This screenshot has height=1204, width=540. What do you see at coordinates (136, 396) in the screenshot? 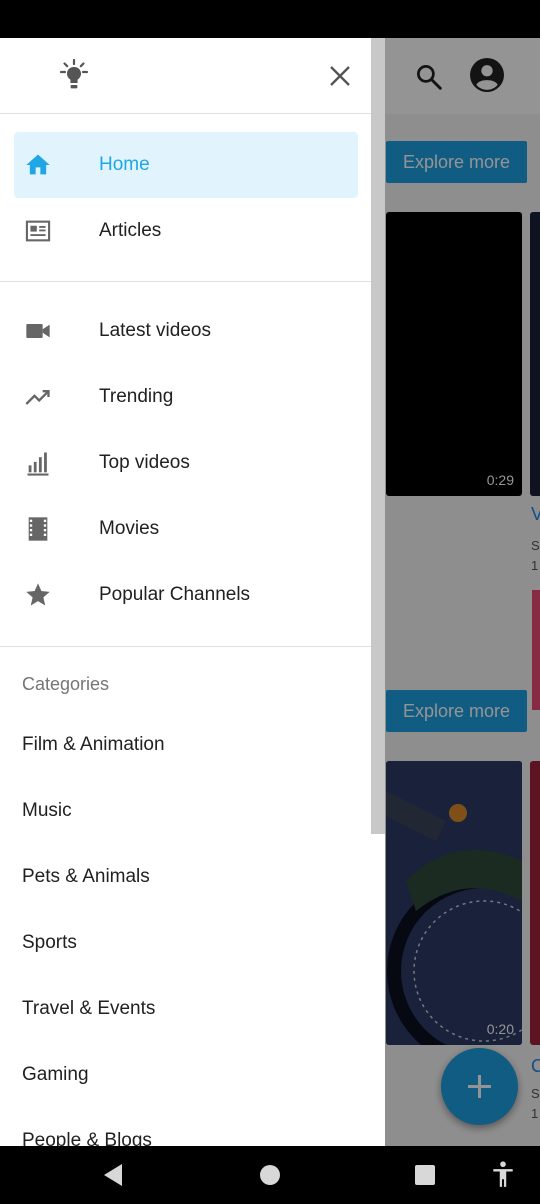
I see `nav-label: Trending` at bounding box center [136, 396].